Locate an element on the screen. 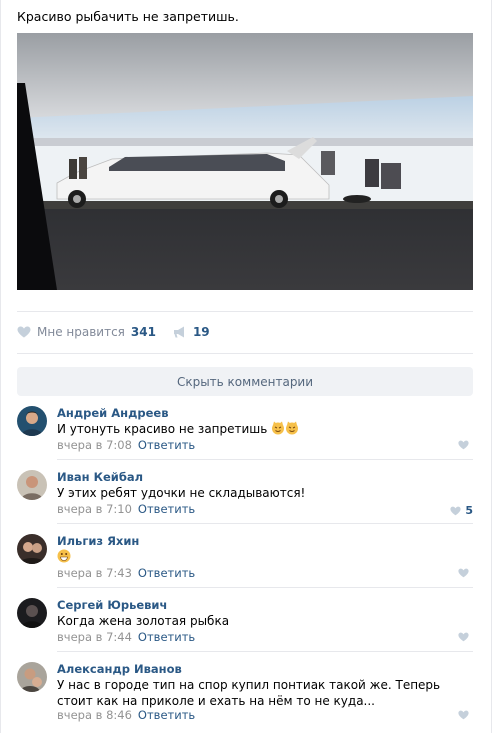  post-actions: Мне нравится 341 19 is located at coordinates (122, 332).